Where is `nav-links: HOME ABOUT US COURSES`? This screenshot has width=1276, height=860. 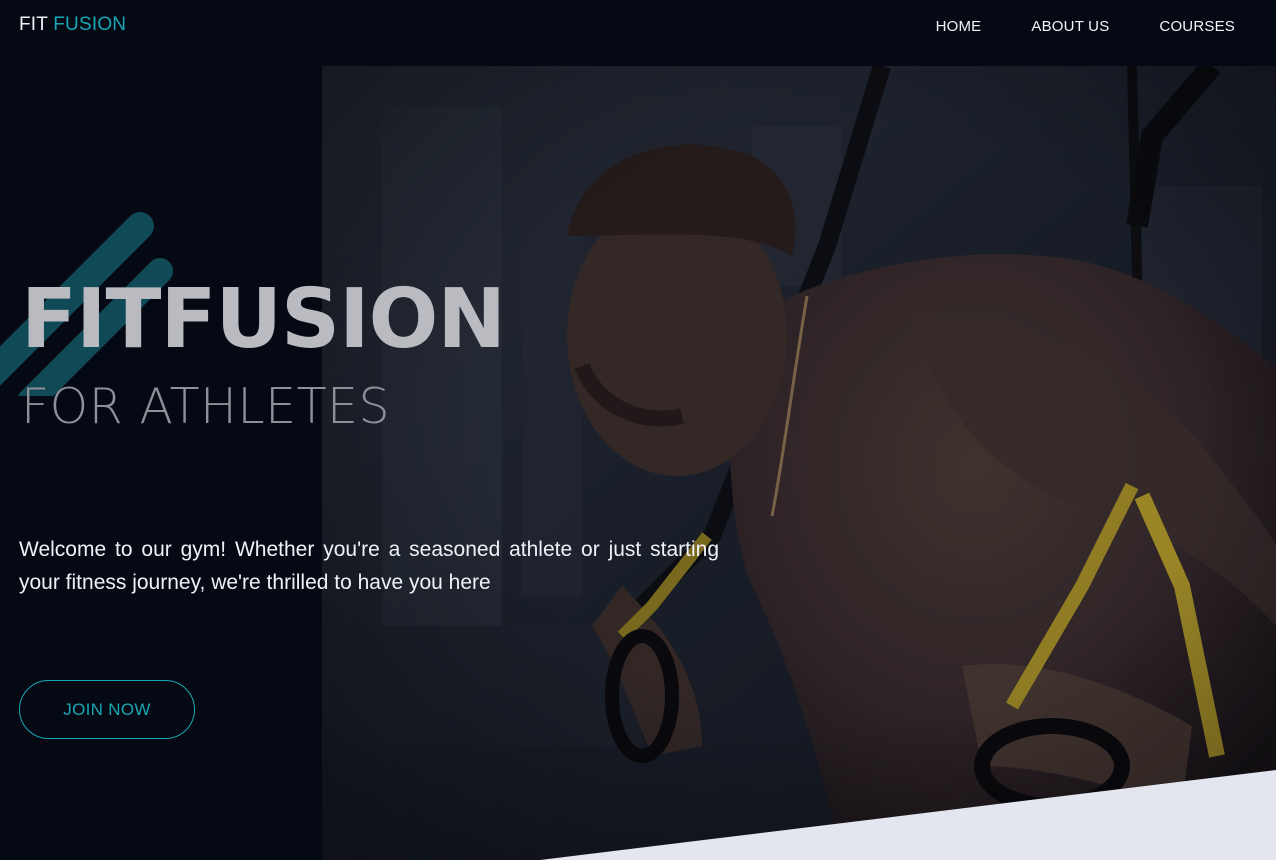
nav-links: HOME ABOUT US COURSES is located at coordinates (1085, 27).